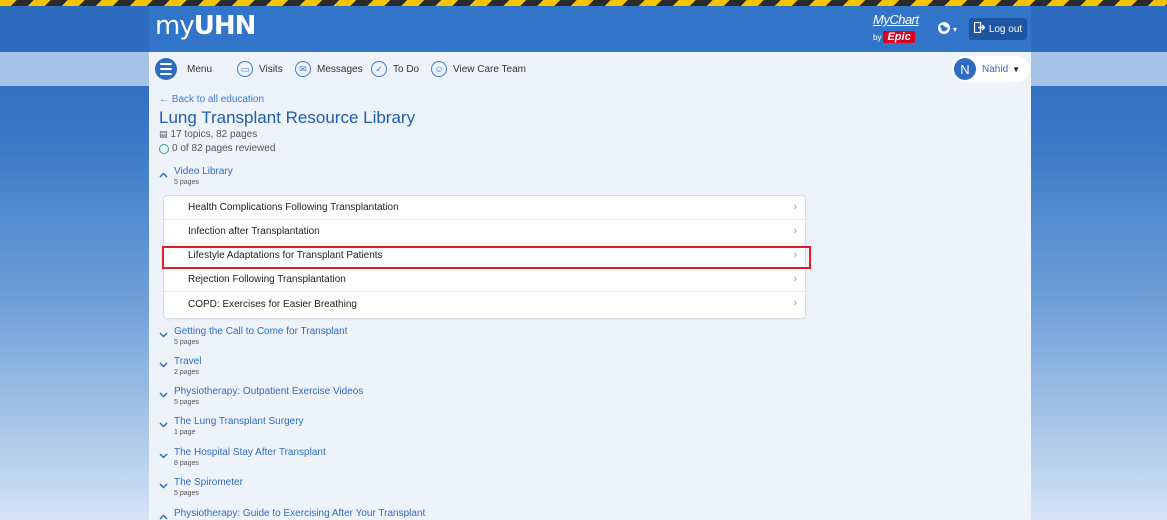  What do you see at coordinates (1016, 69) in the screenshot?
I see `chevron-down-icon: ▼` at bounding box center [1016, 69].